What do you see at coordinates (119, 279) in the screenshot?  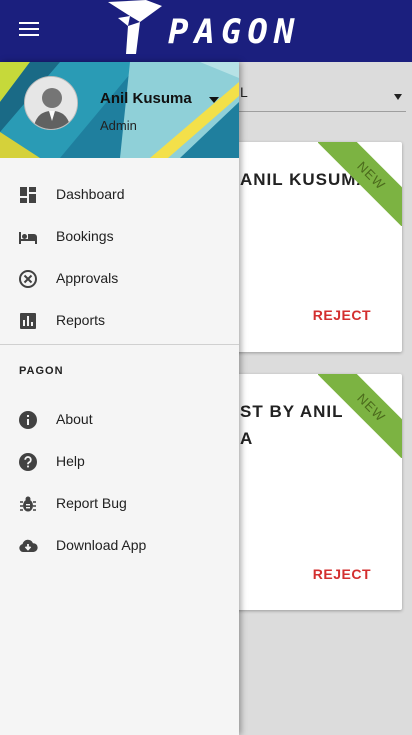 I see `menu-item-approvals: Approvals` at bounding box center [119, 279].